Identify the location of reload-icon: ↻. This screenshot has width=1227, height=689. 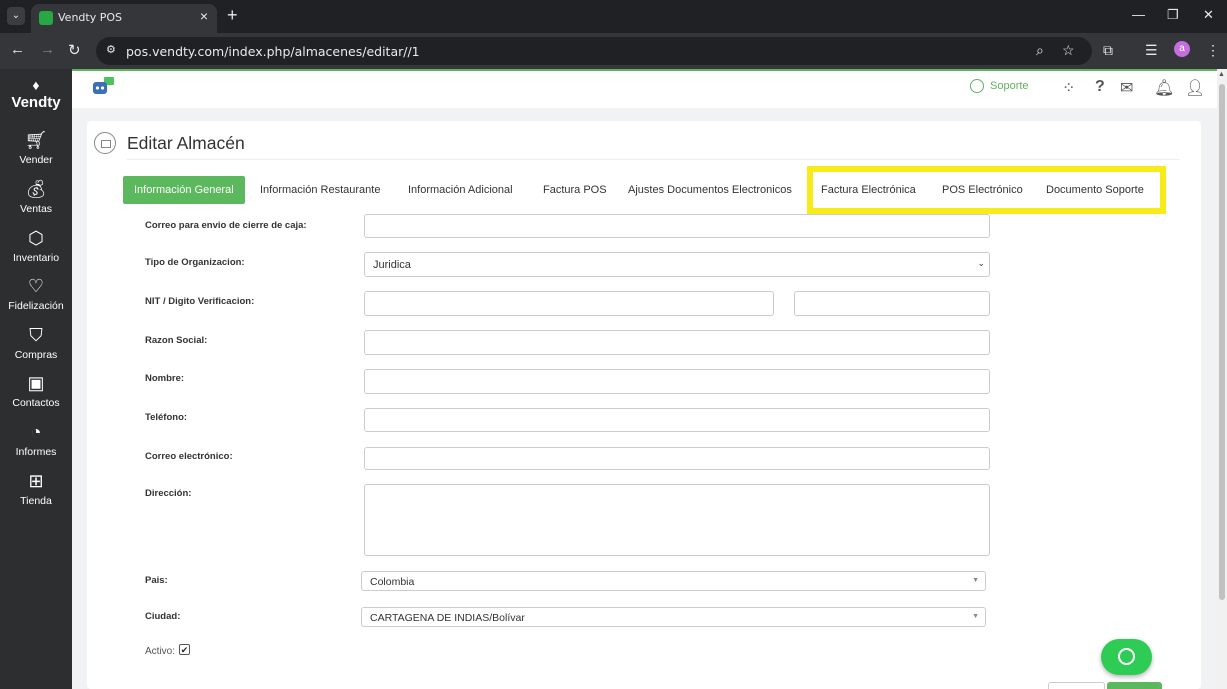
(74, 50).